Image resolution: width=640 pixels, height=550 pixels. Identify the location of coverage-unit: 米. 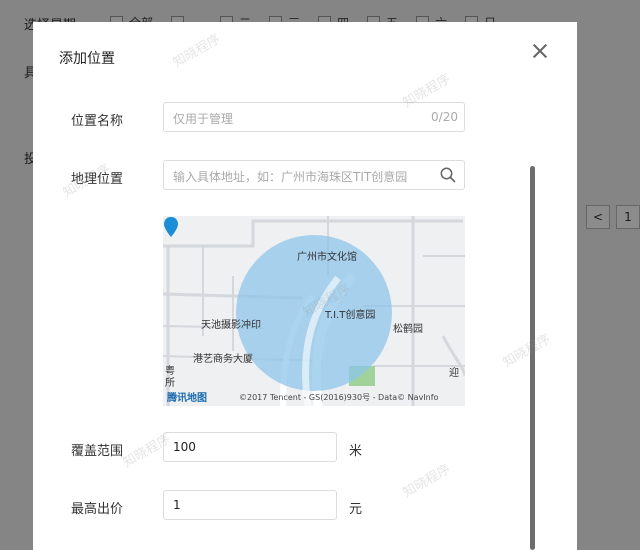
(356, 451).